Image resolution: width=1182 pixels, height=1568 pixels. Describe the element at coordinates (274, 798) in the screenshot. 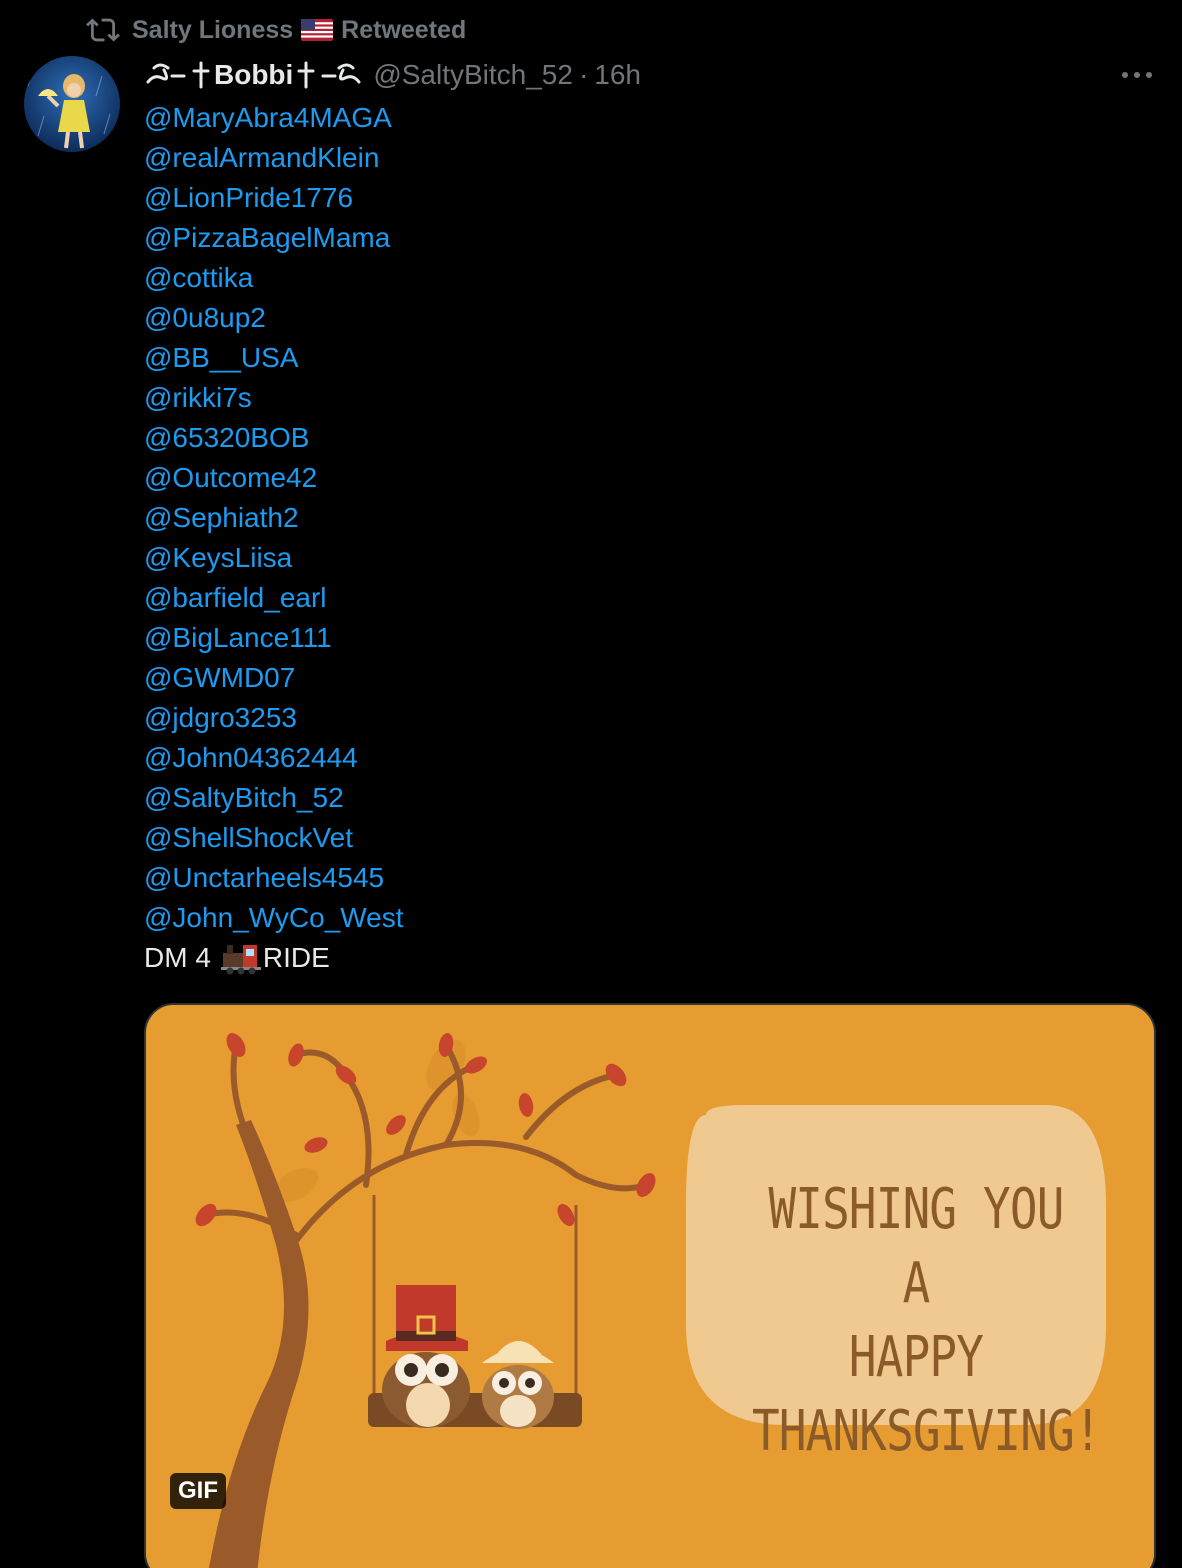

I see `mention-link: @SaltyBitch_52` at that location.